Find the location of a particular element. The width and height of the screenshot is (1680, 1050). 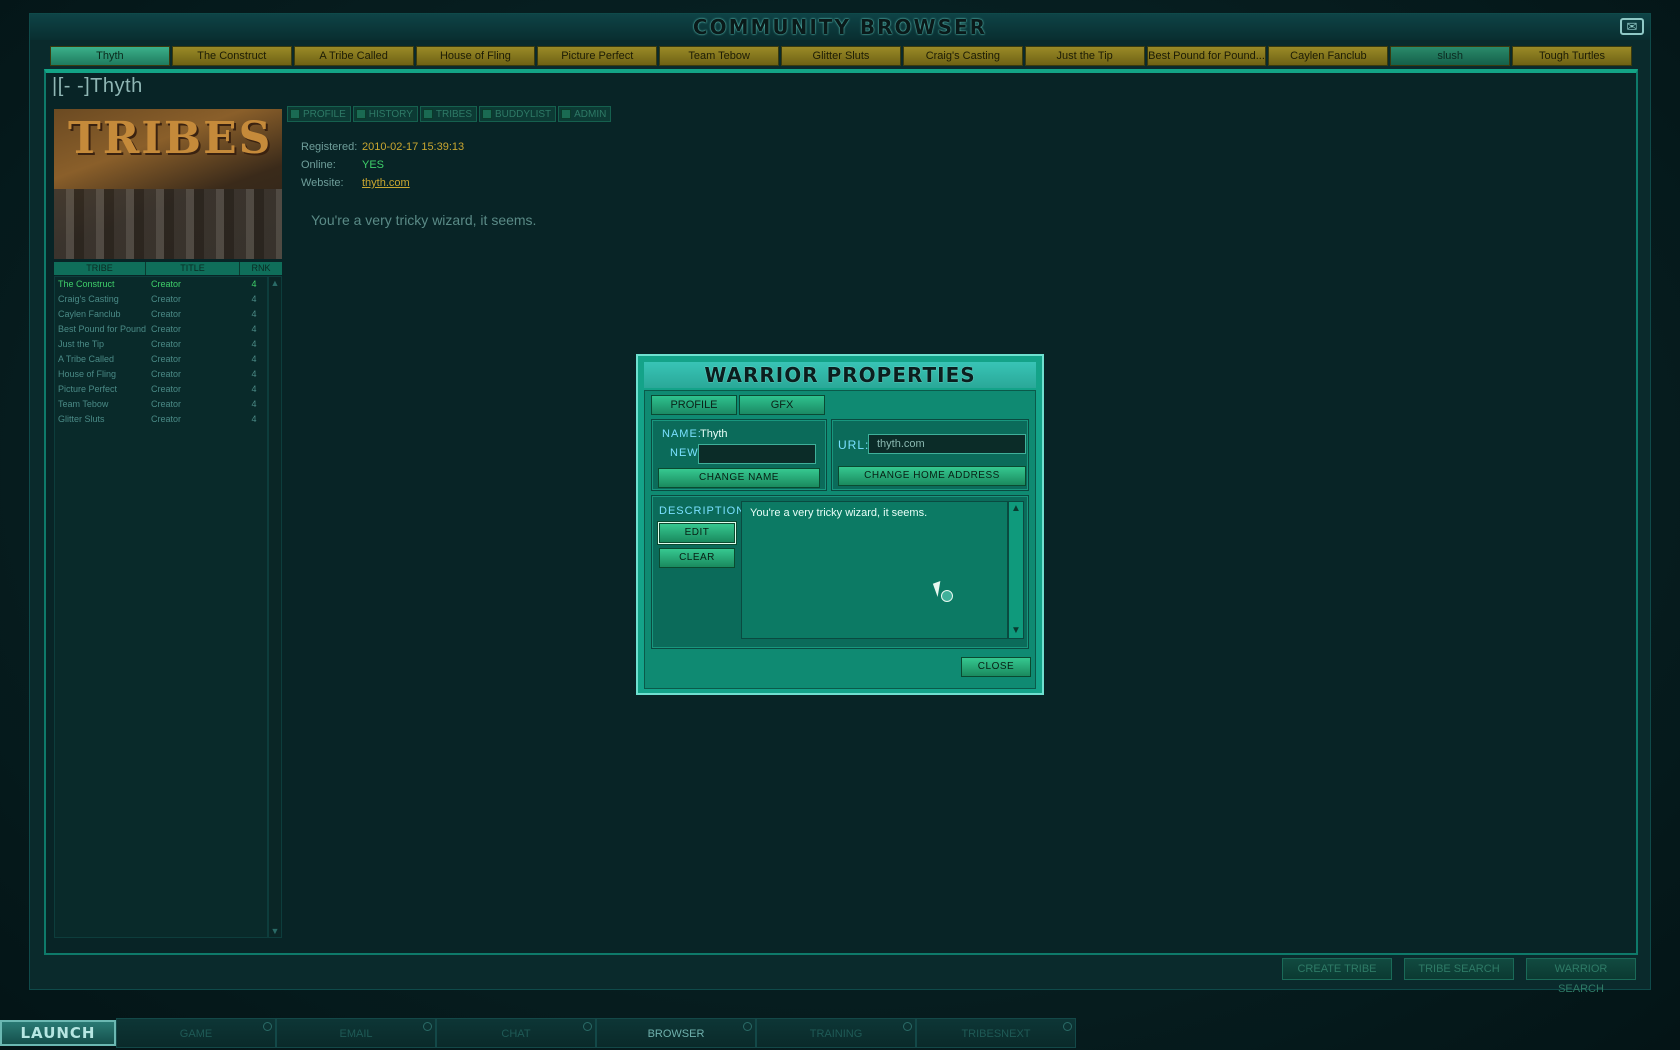

description-label: DESCRIPTION: is located at coordinates (704, 511).